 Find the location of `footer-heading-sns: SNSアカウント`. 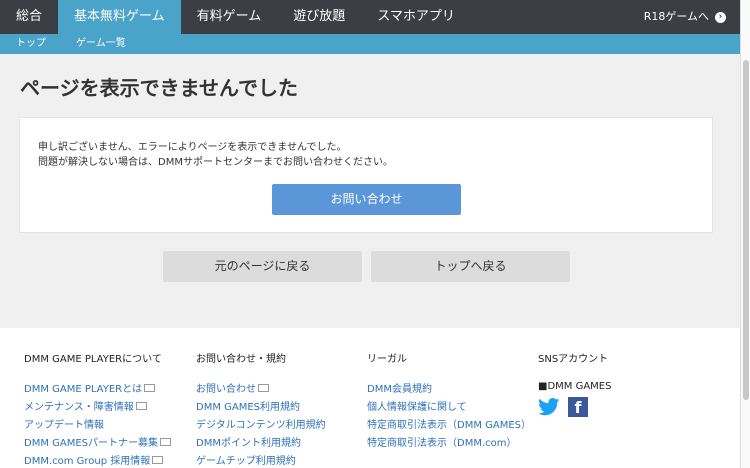

footer-heading-sns: SNSアカウント is located at coordinates (573, 359).